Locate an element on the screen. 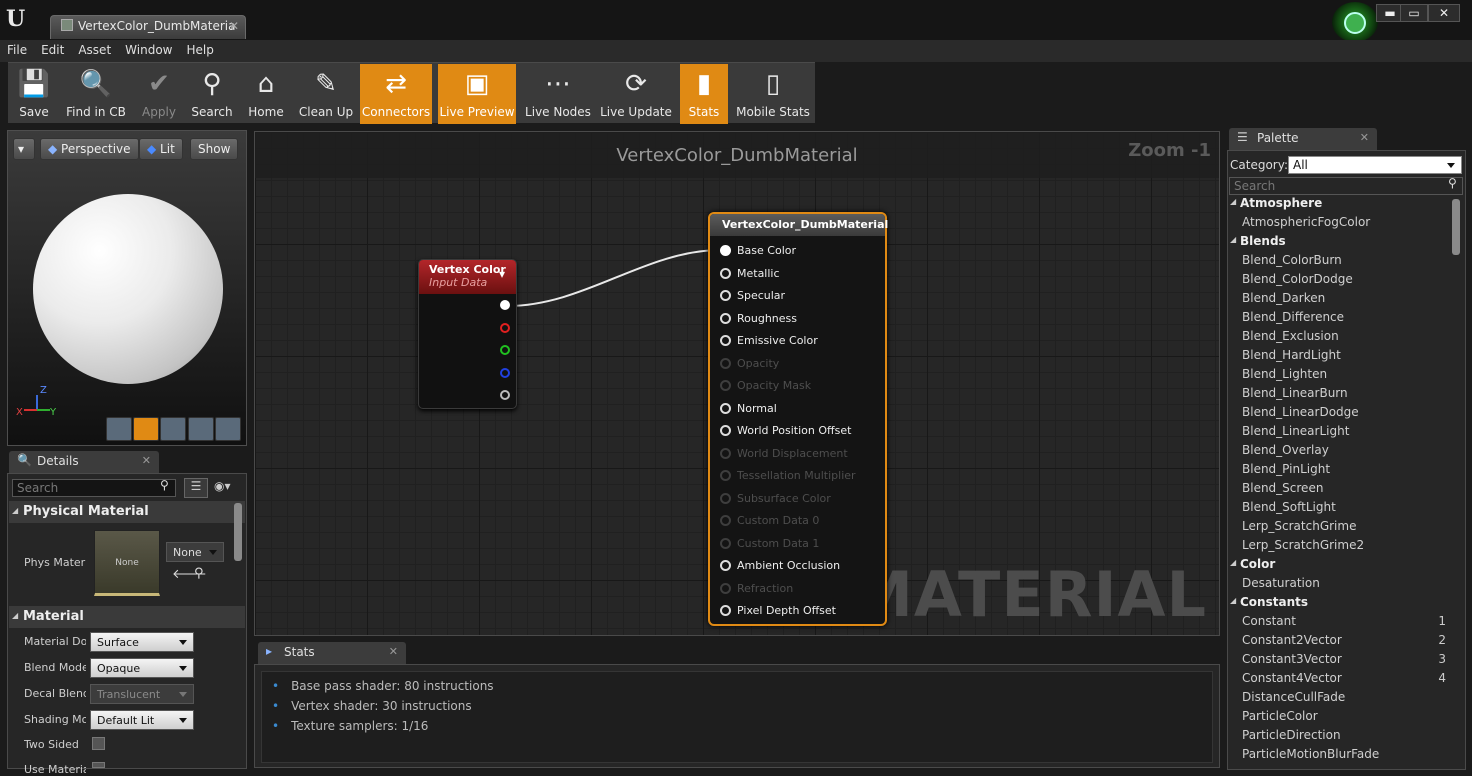 The height and width of the screenshot is (776, 1472). property-dropdown: Opaque is located at coordinates (142, 668).